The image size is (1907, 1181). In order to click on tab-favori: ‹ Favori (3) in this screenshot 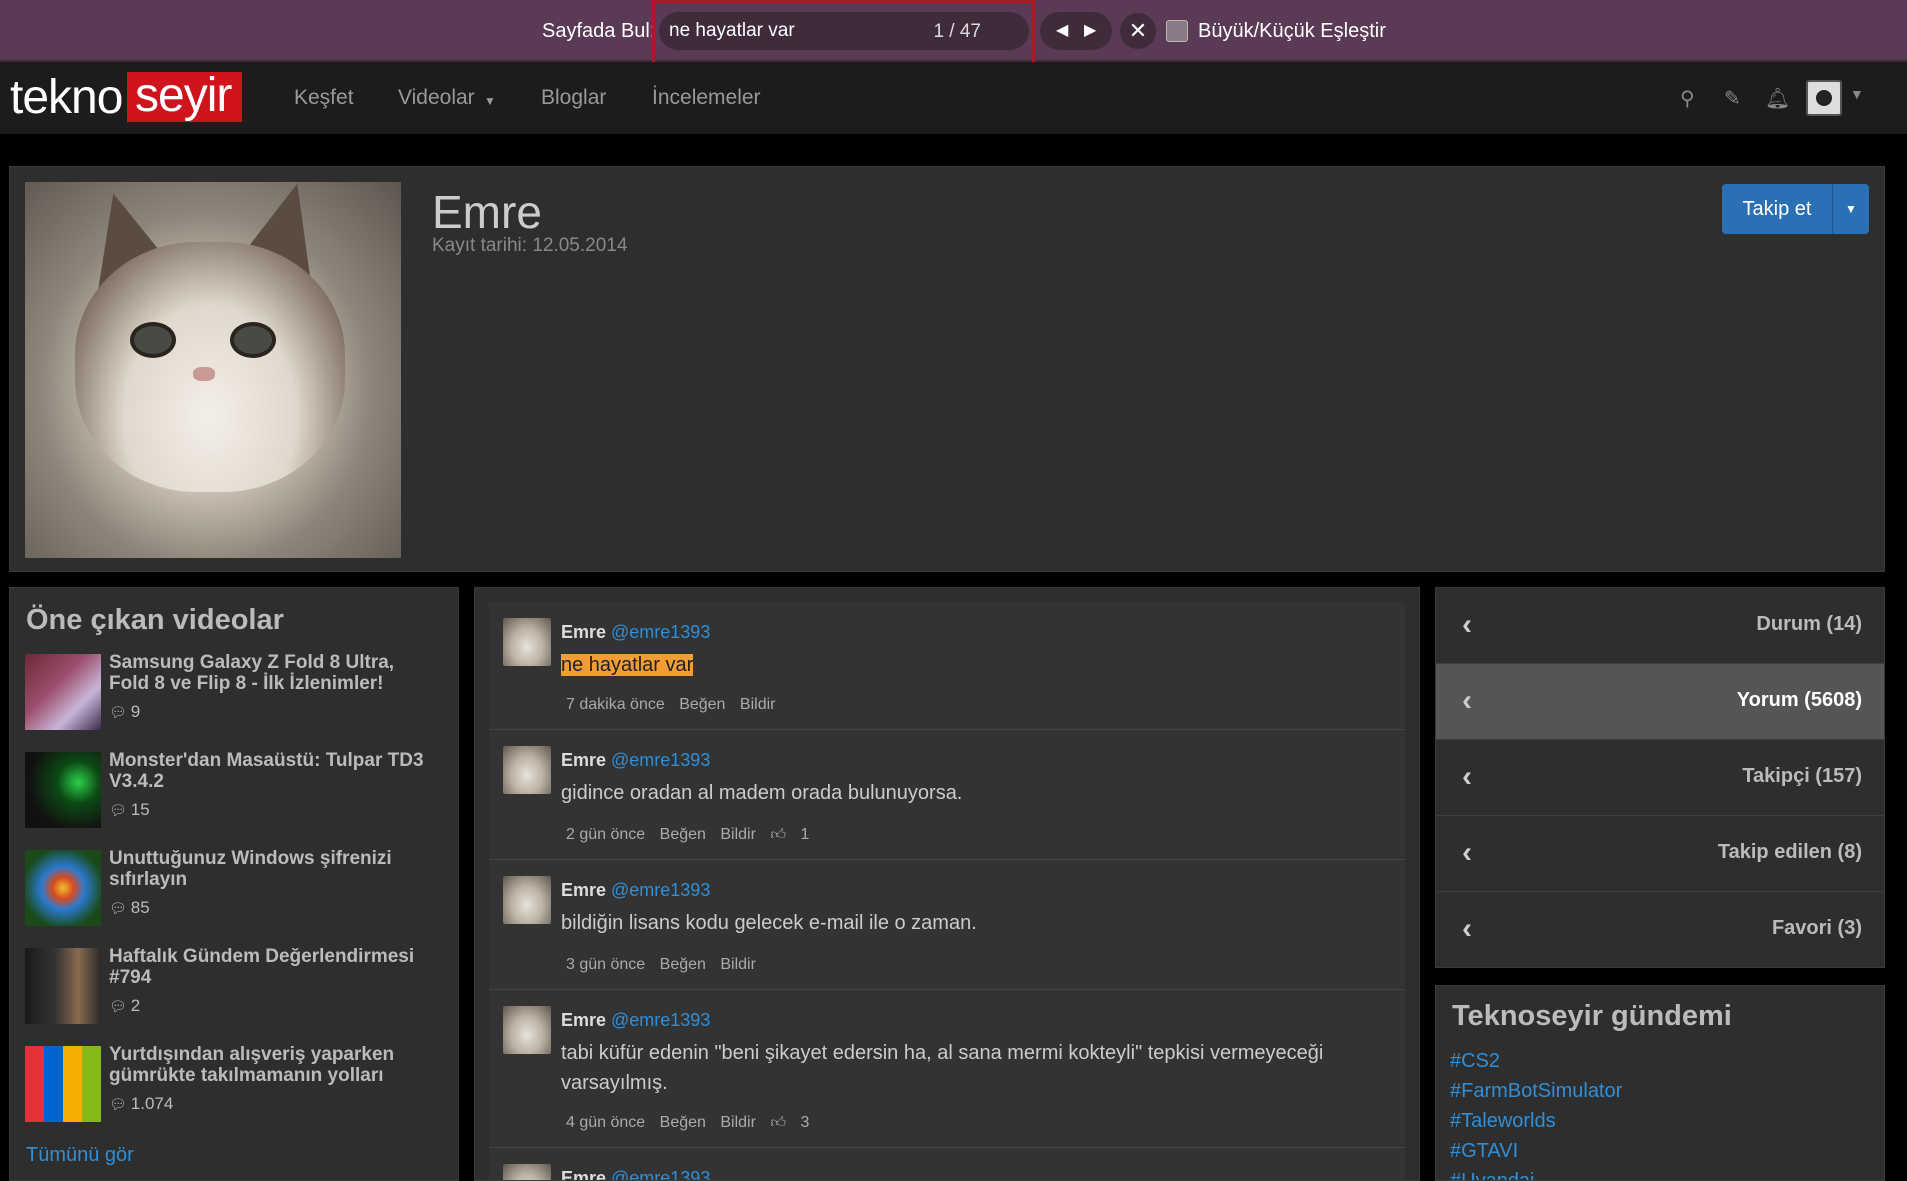, I will do `click(1660, 930)`.